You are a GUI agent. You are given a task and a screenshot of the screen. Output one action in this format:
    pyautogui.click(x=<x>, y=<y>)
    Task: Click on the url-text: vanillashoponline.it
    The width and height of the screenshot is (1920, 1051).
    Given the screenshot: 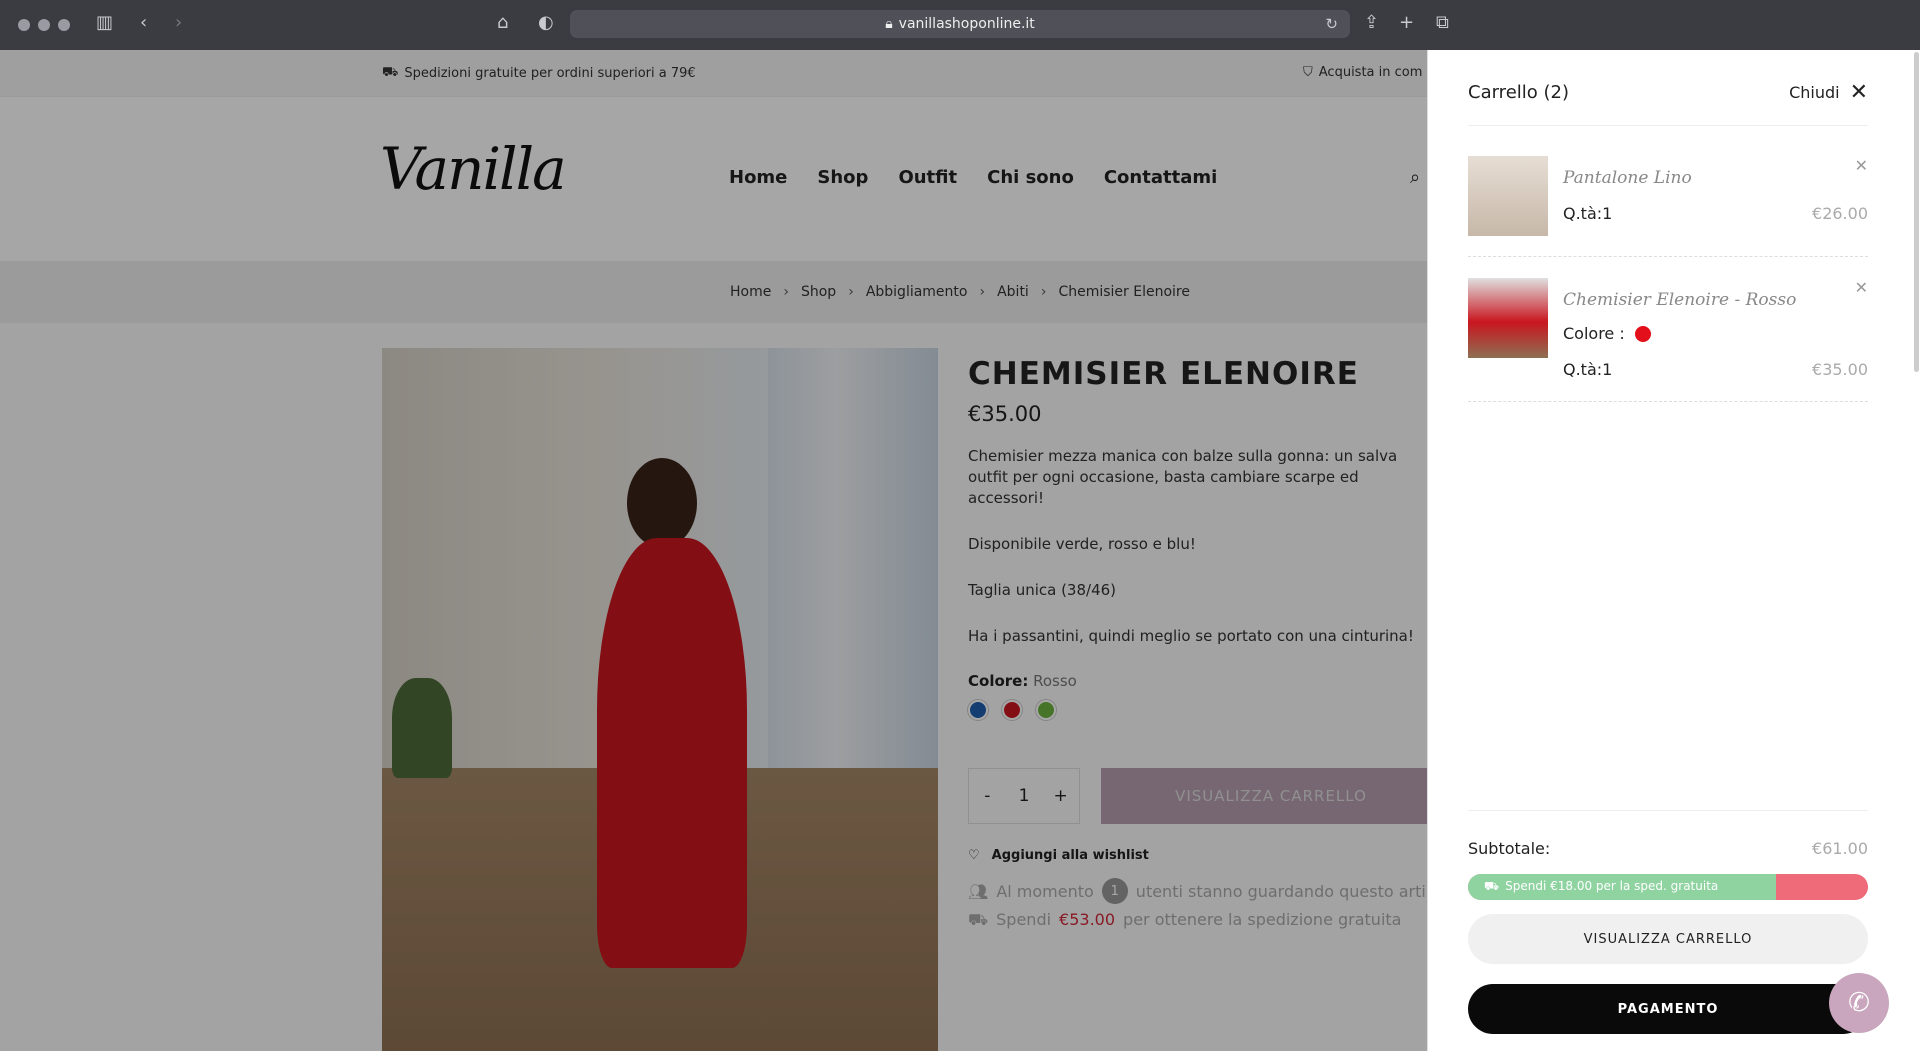 What is the action you would take?
    pyautogui.click(x=966, y=24)
    